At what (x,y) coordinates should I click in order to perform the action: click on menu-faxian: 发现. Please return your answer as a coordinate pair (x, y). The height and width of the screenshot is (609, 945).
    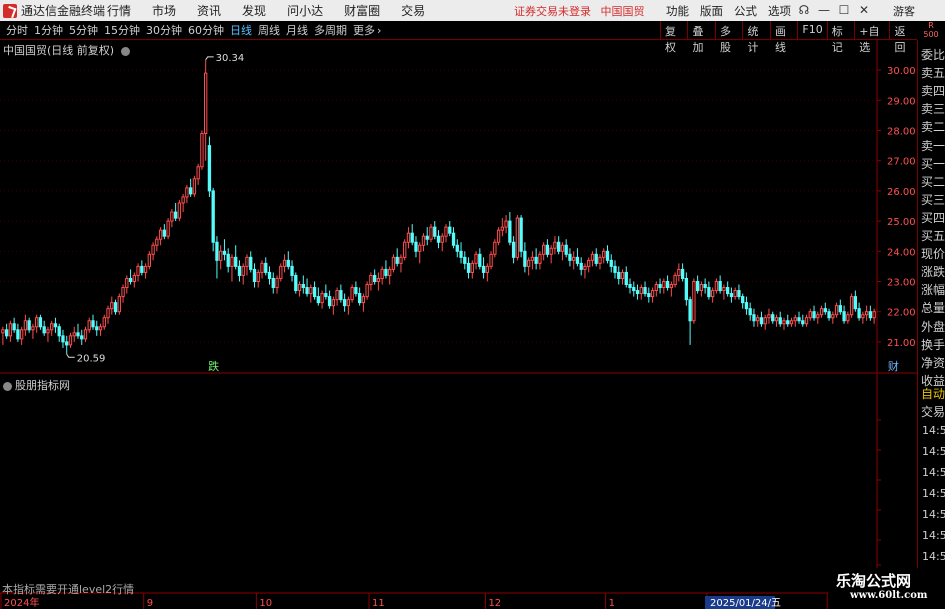
    Looking at the image, I should click on (254, 10).